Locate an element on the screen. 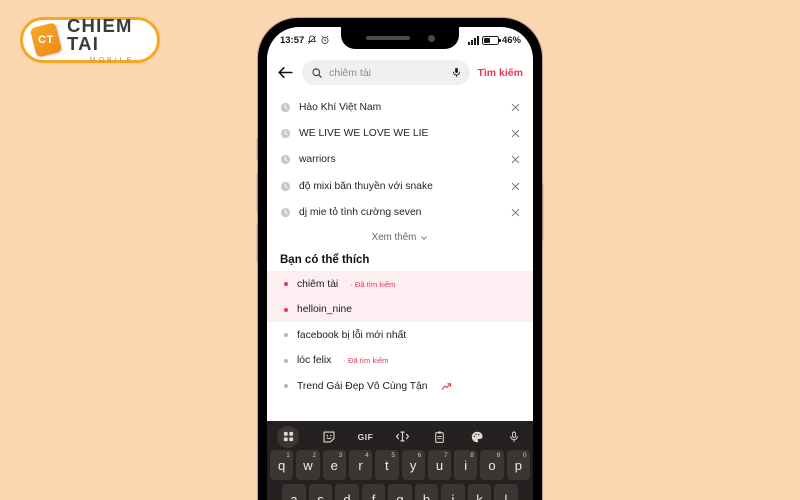  keyboard-row-1: 1q 2w 3e 4r 5t 6y 7u 8i 9o 0p is located at coordinates (400, 465).